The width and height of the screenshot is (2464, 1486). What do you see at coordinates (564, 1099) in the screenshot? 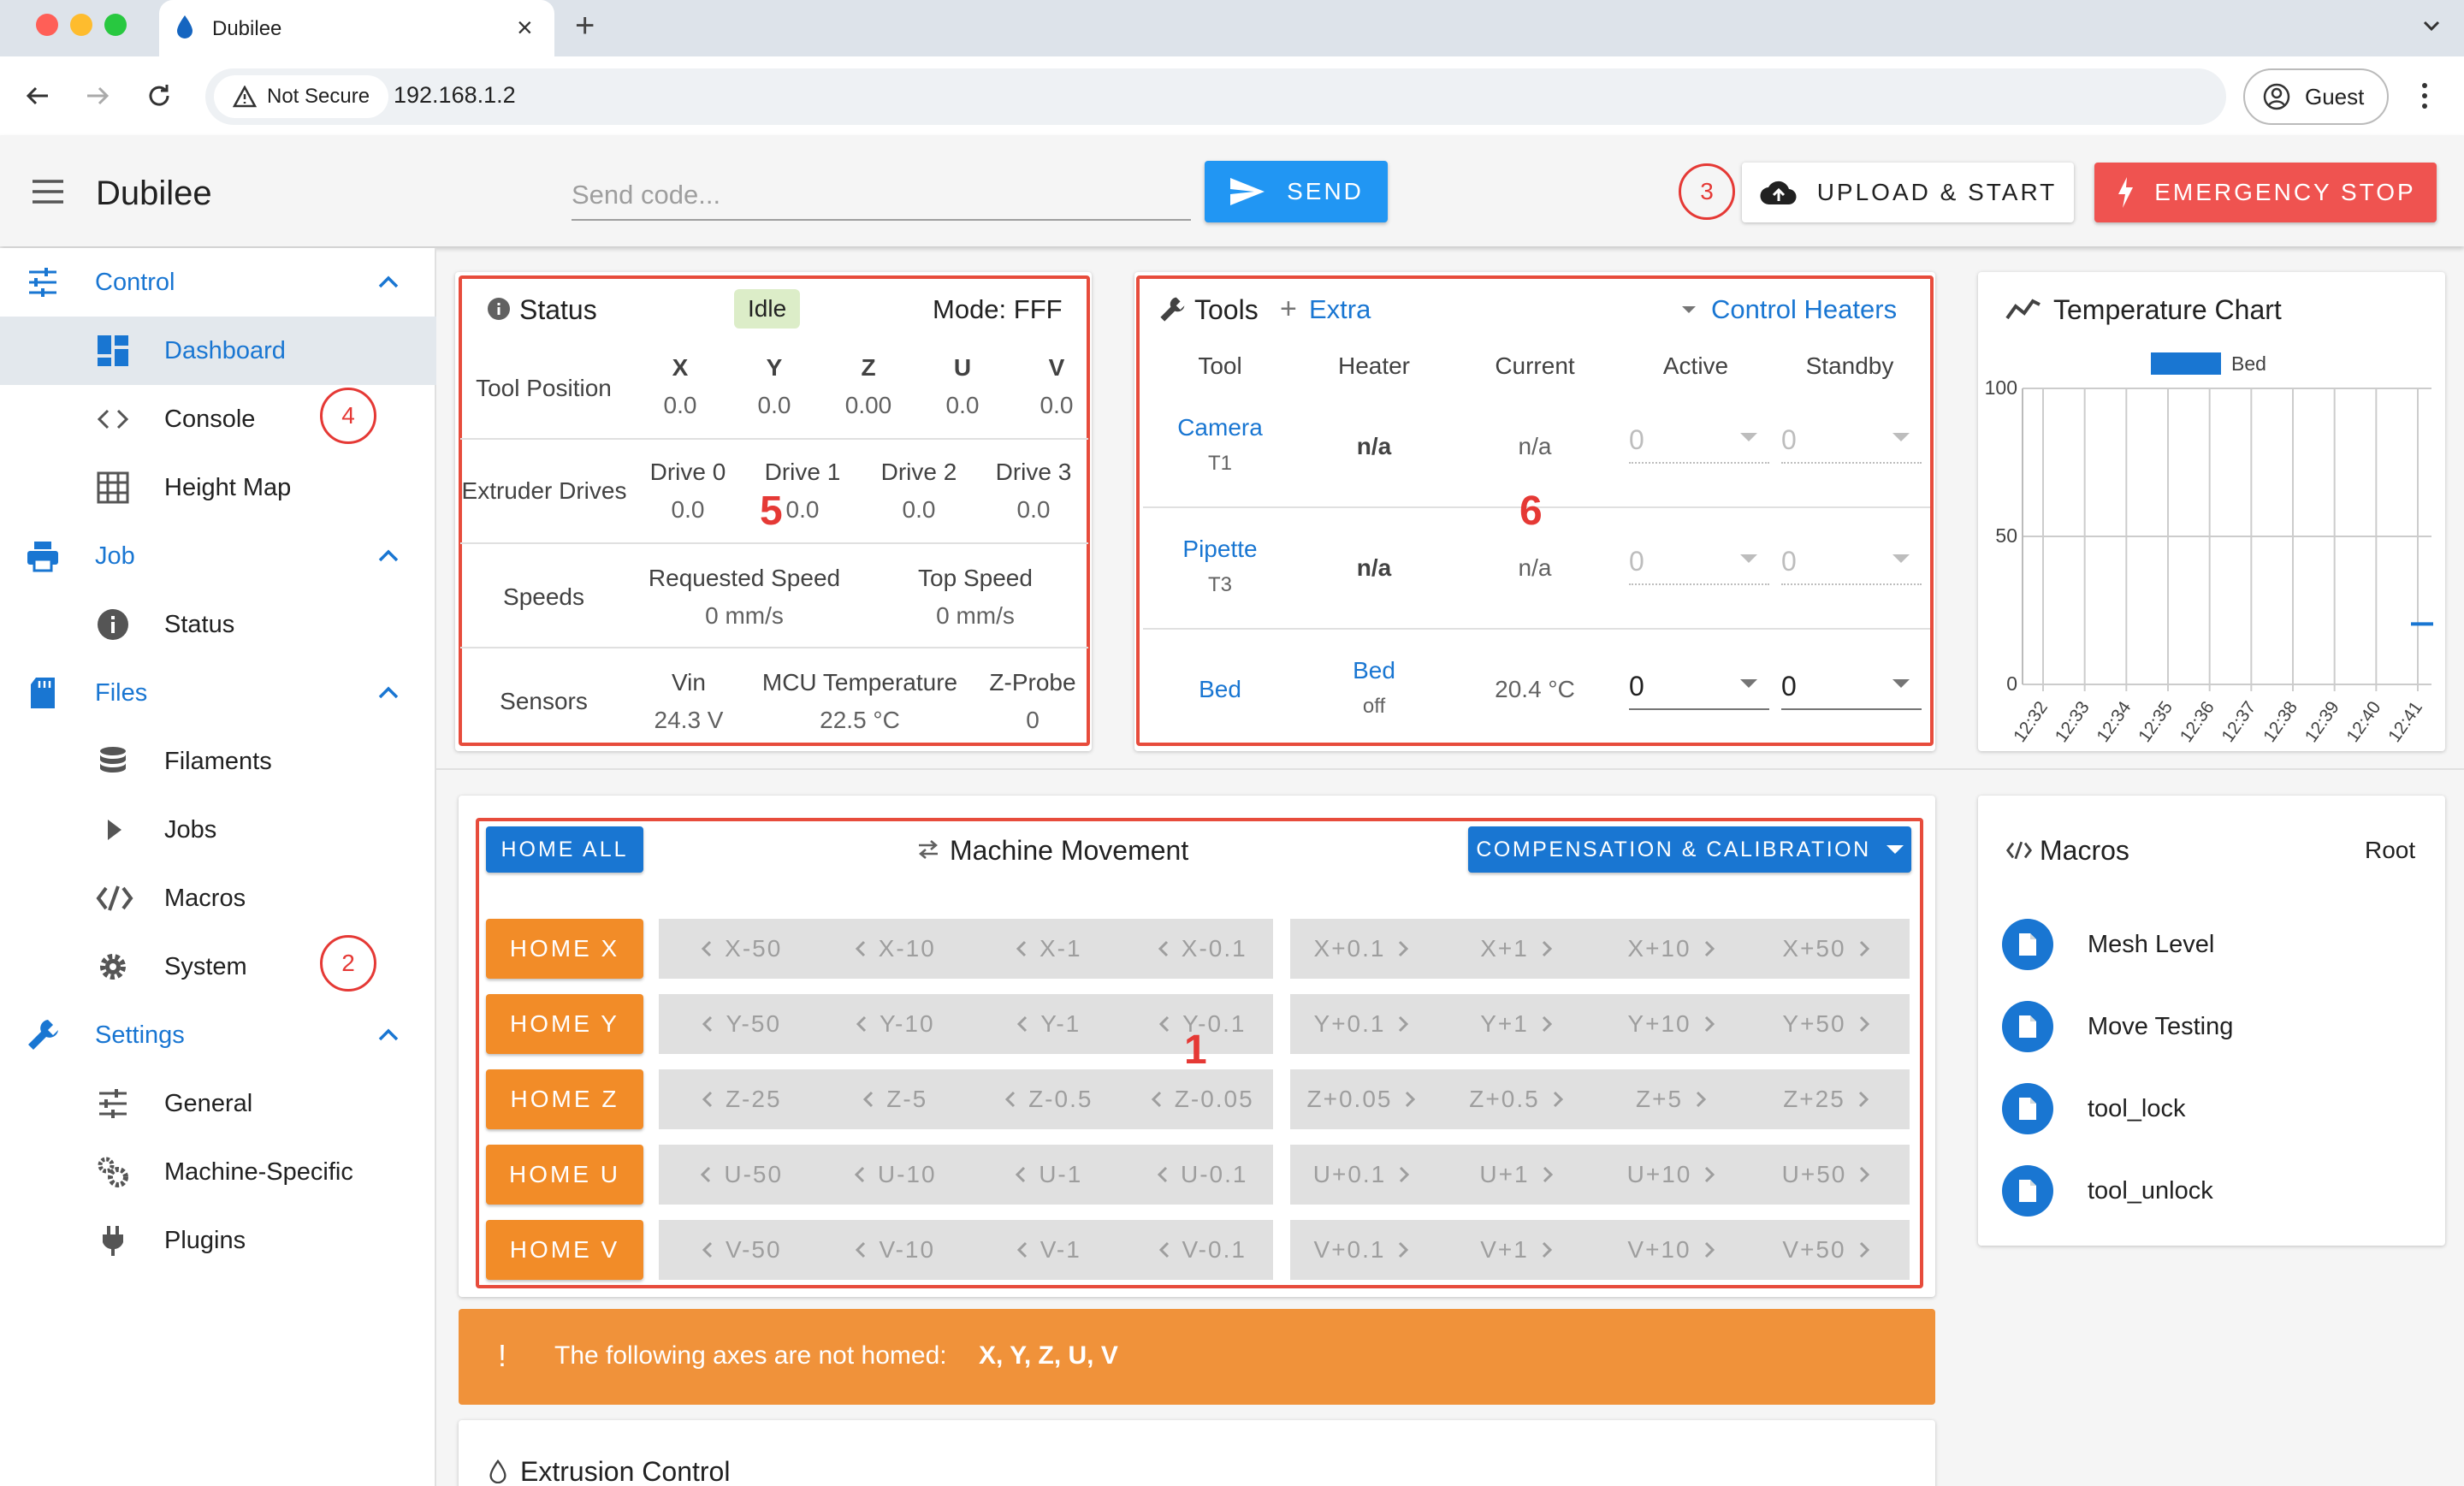
I see `home-axis-button: HOME Z` at bounding box center [564, 1099].